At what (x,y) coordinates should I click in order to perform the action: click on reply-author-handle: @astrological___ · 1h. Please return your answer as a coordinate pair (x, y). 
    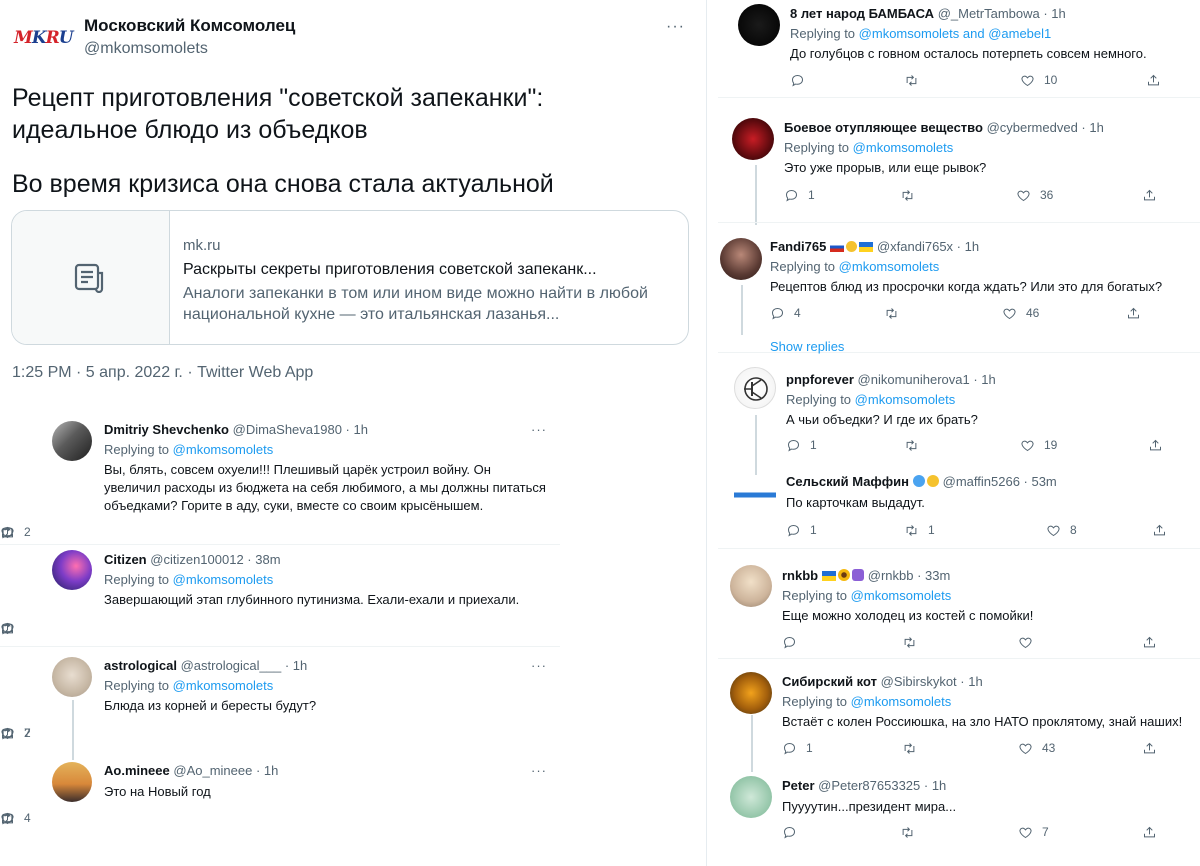
    Looking at the image, I should click on (244, 665).